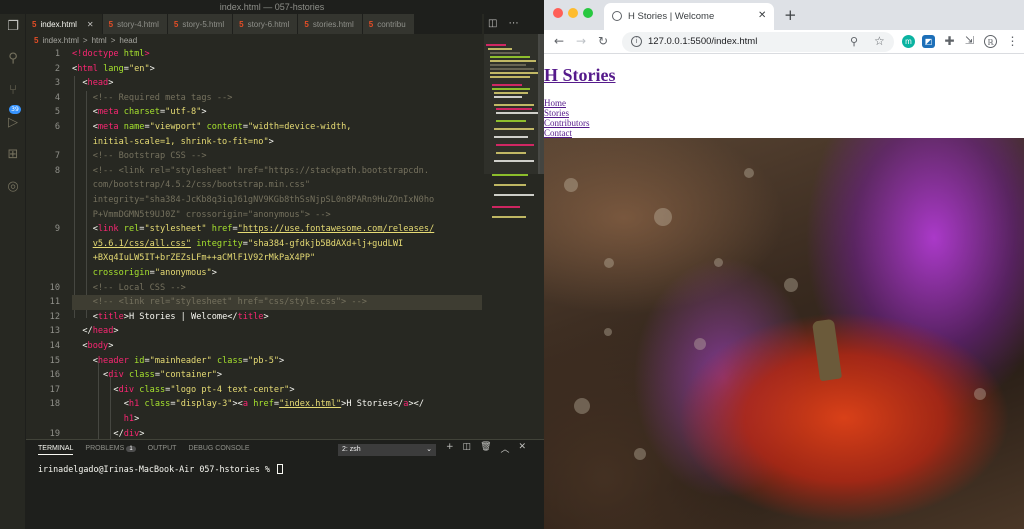 The height and width of the screenshot is (529, 1024). I want to click on line-number: 16, so click(54, 375).